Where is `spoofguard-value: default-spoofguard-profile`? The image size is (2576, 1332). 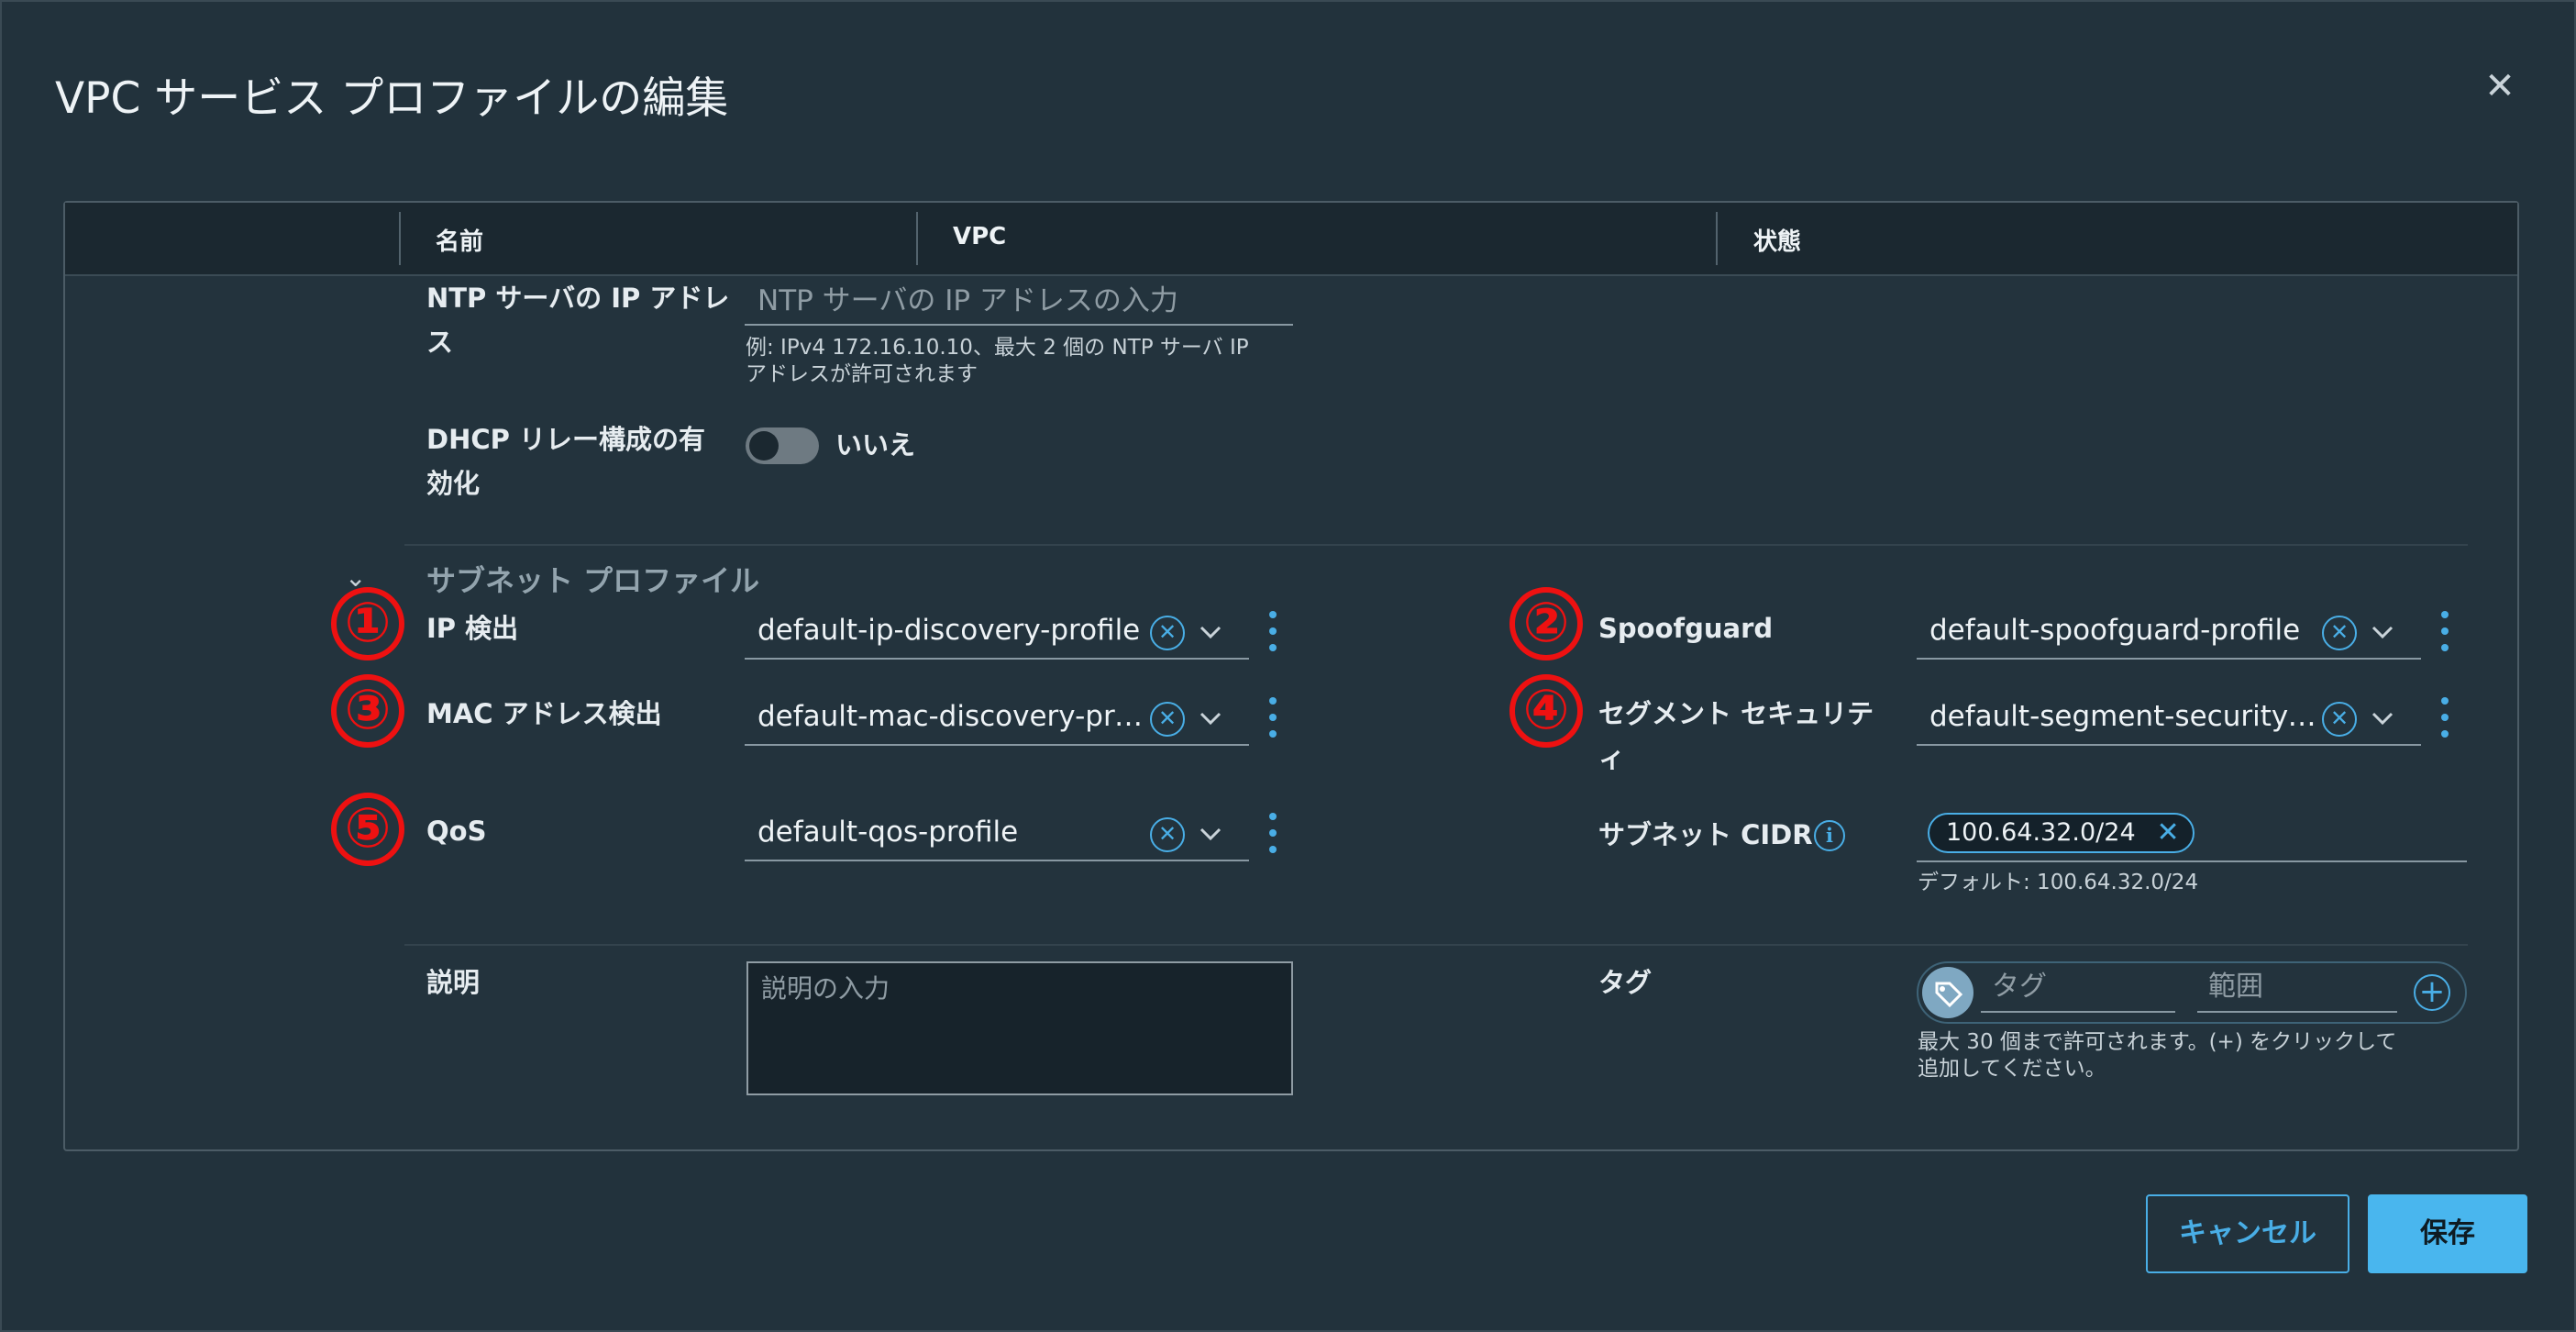 spoofguard-value: default-spoofguard-profile is located at coordinates (2115, 630).